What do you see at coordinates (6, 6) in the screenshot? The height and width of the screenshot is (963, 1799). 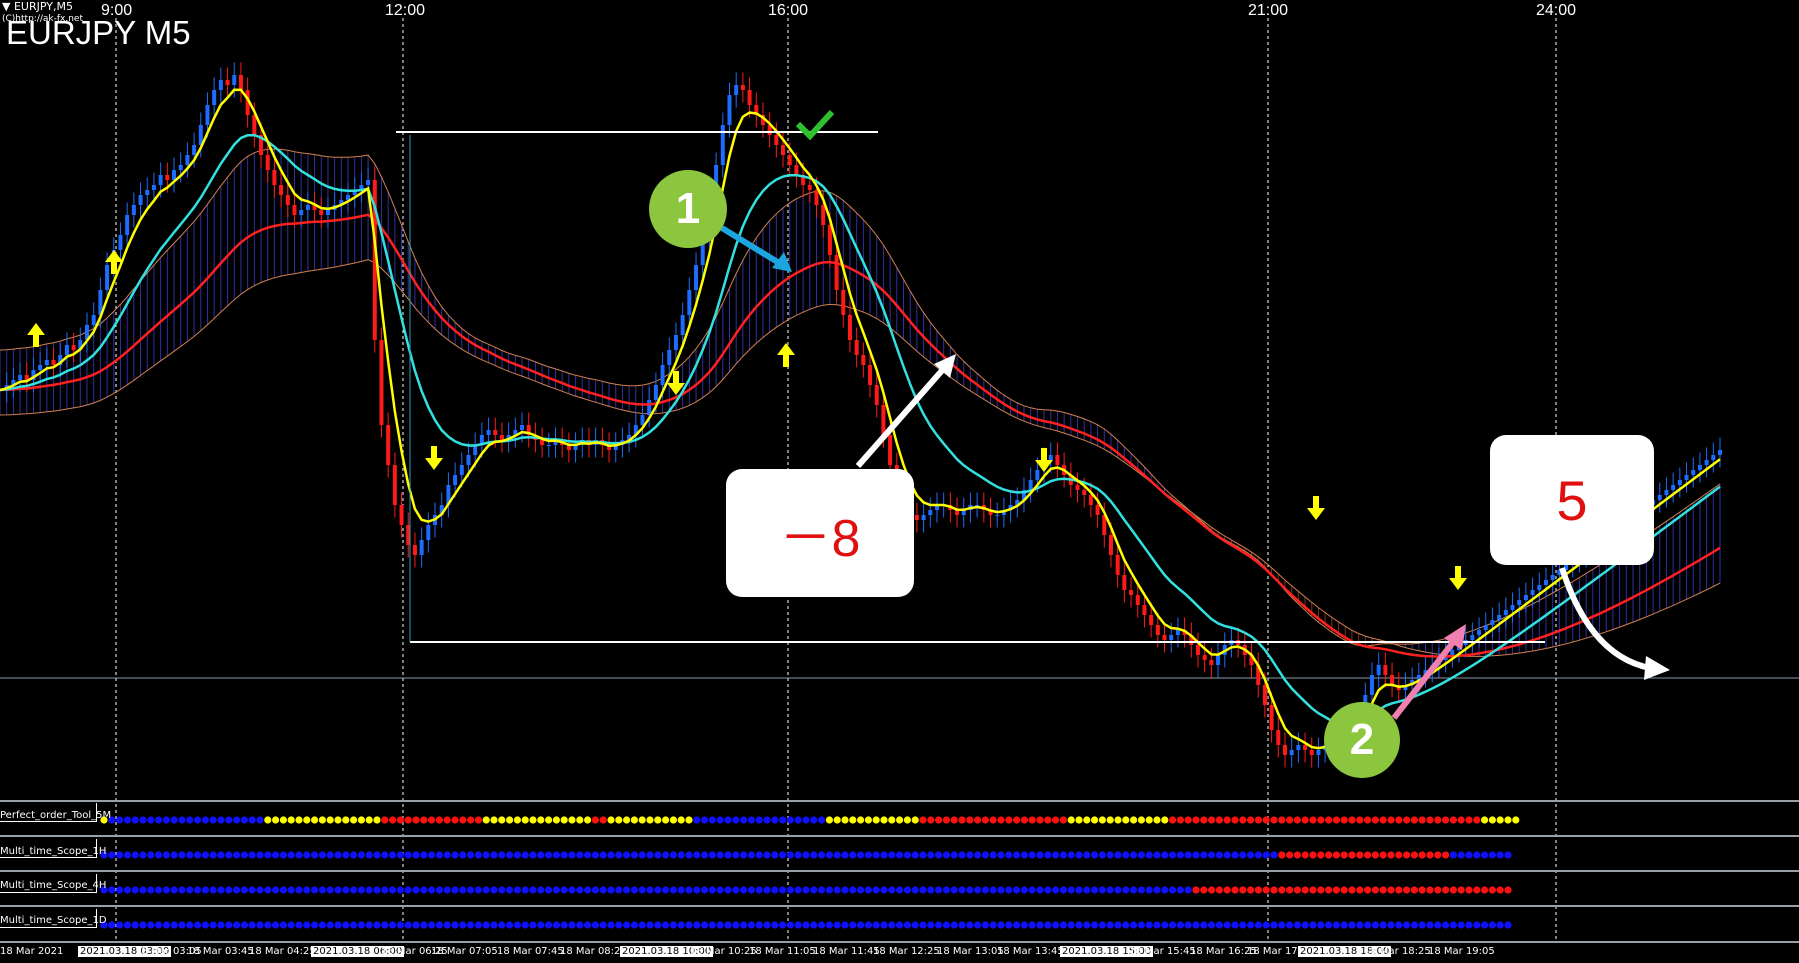 I see `dropdown-arrow-icon: ▼` at bounding box center [6, 6].